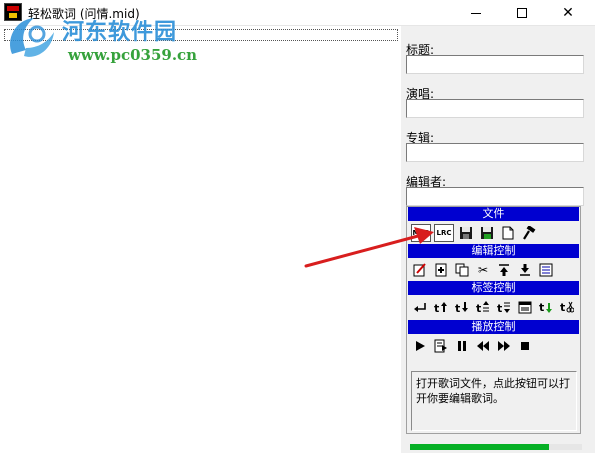 This screenshot has width=595, height=453. I want to click on cut-button: ✂, so click(483, 270).